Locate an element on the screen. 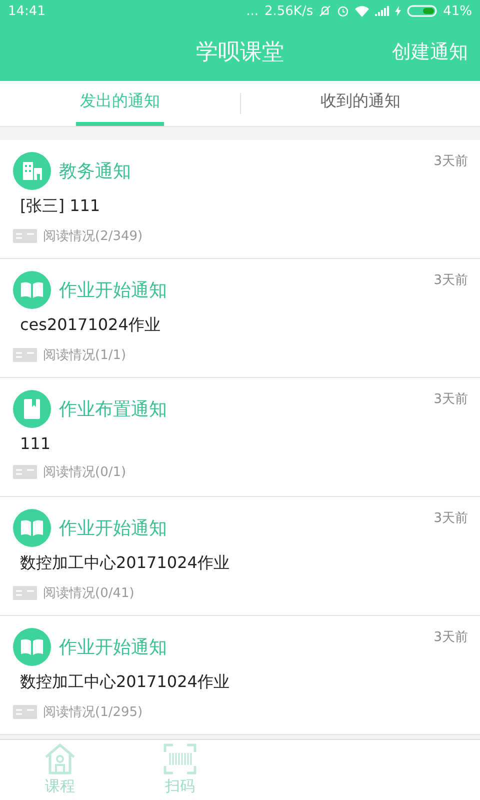  notice-type: 作业布置通知 is located at coordinates (113, 409).